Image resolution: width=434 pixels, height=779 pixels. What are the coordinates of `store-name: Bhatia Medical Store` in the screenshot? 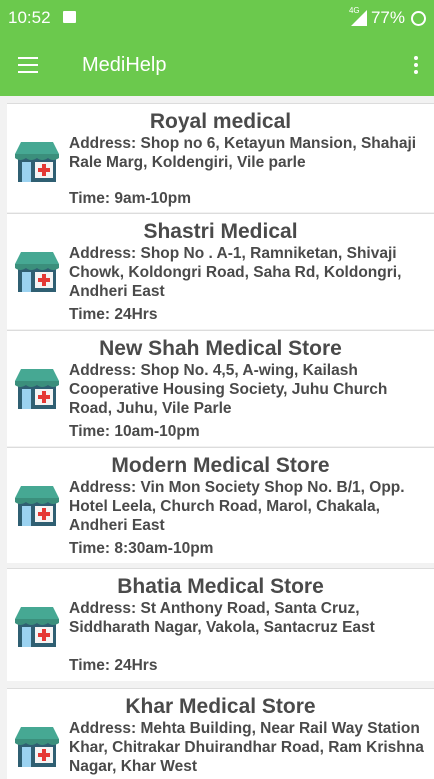 It's located at (220, 586).